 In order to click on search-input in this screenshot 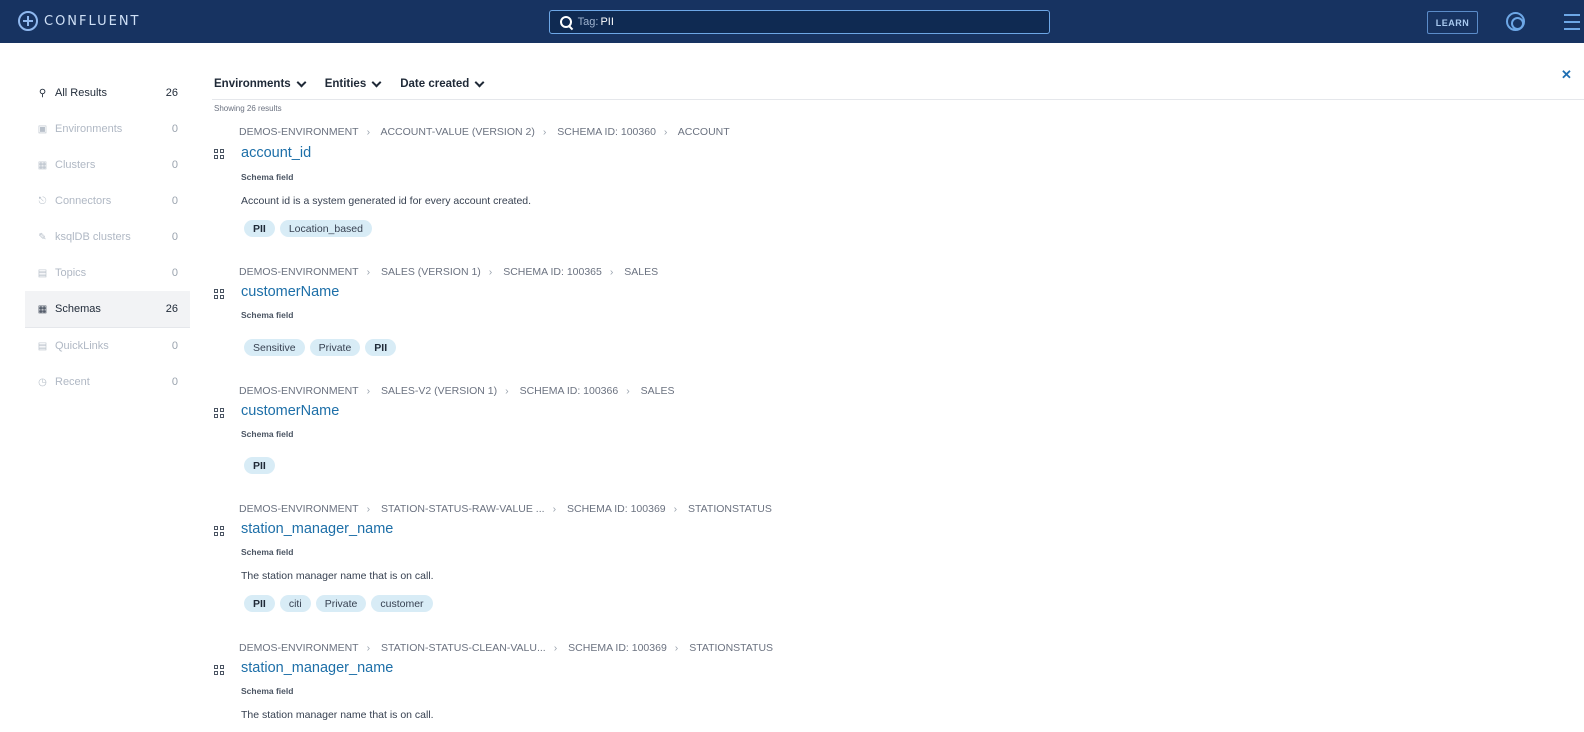, I will do `click(824, 22)`.